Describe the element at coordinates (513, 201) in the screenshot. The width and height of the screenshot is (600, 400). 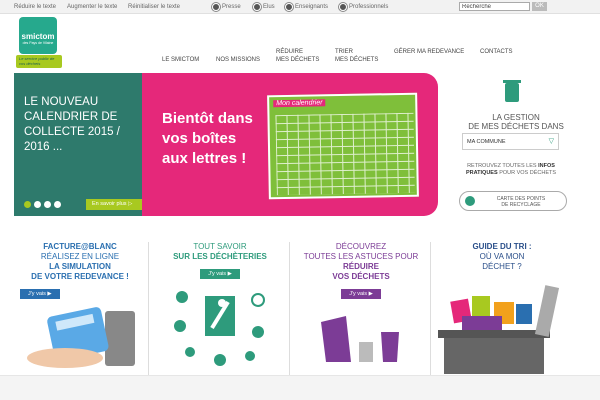
I see `recycling-map-button: CARTE DES POINTS DE RECYCLAGE` at that location.